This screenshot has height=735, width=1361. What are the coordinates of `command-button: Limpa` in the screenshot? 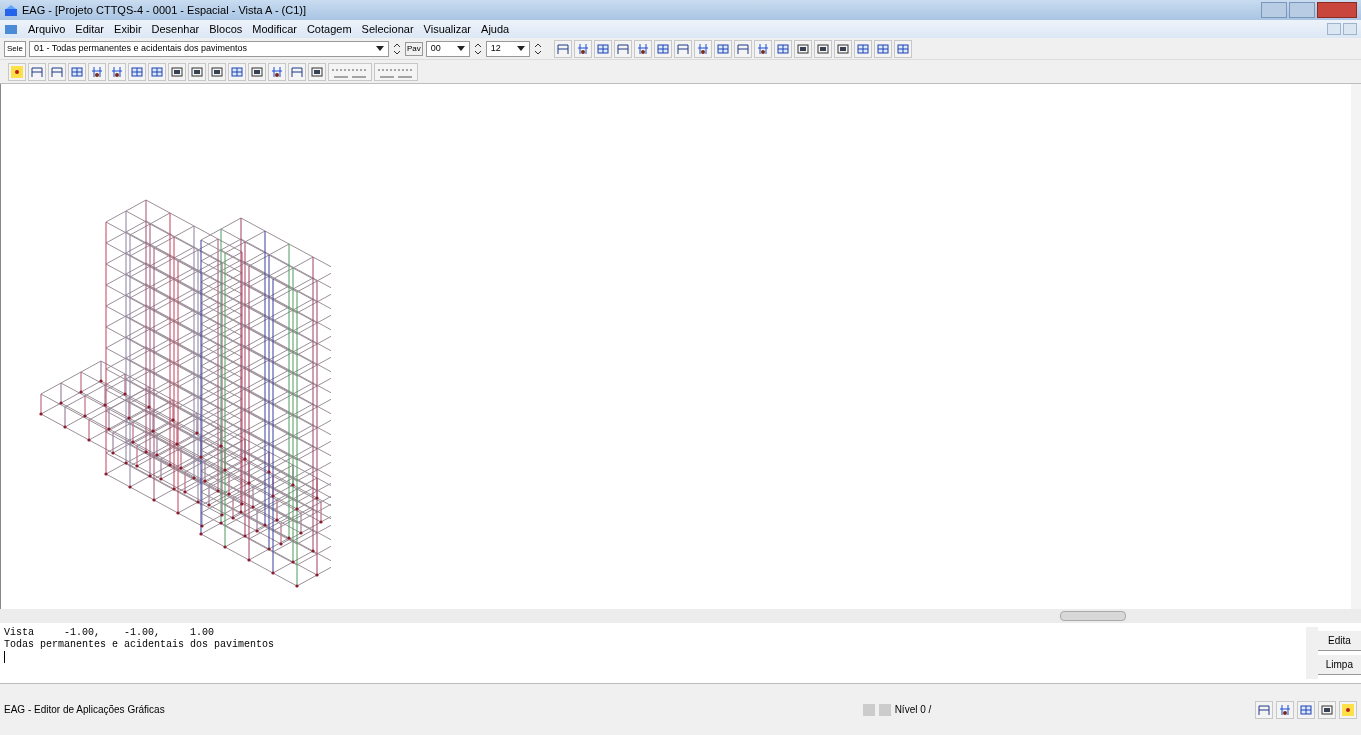 It's located at (1339, 665).